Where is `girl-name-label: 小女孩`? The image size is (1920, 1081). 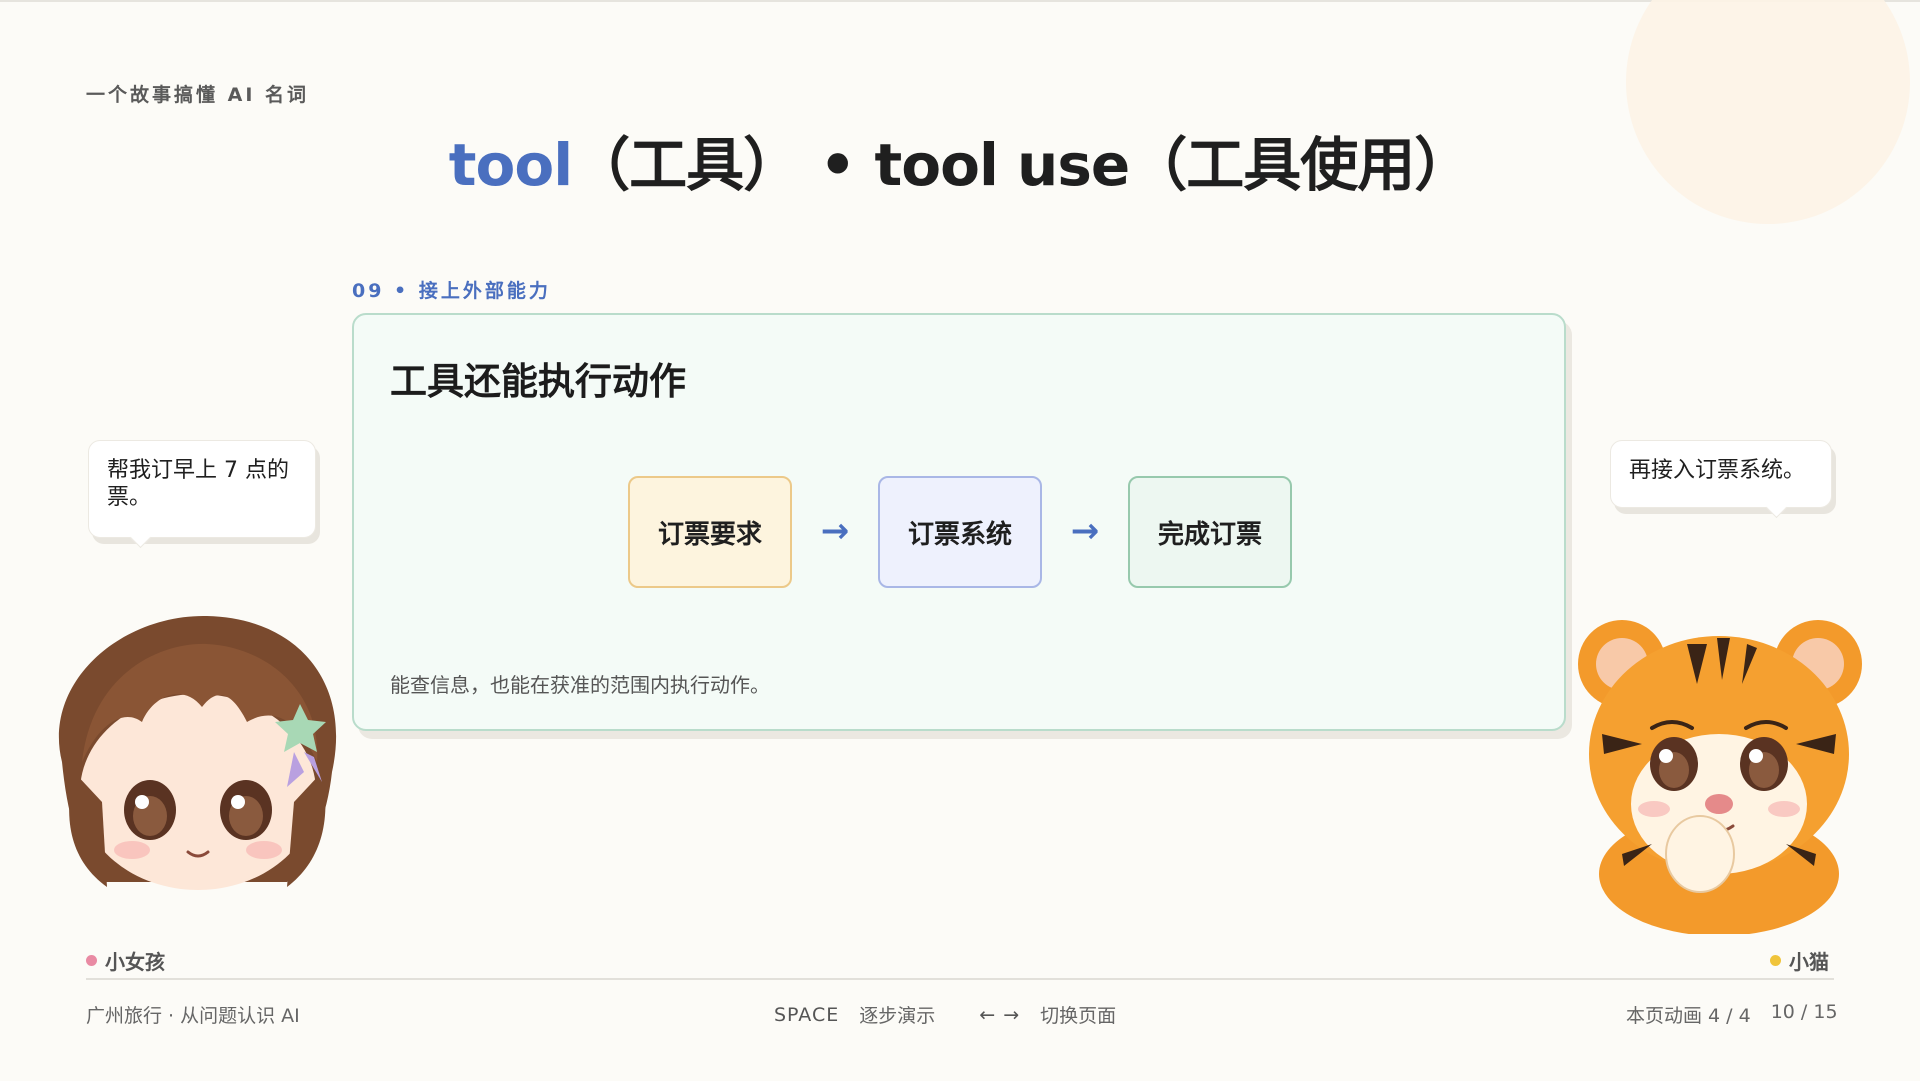
girl-name-label: 小女孩 is located at coordinates (125, 960).